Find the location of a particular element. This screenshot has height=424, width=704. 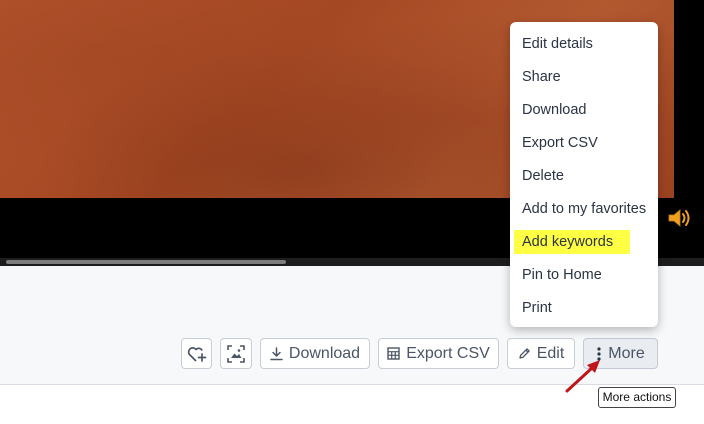

image-view-button is located at coordinates (236, 353).